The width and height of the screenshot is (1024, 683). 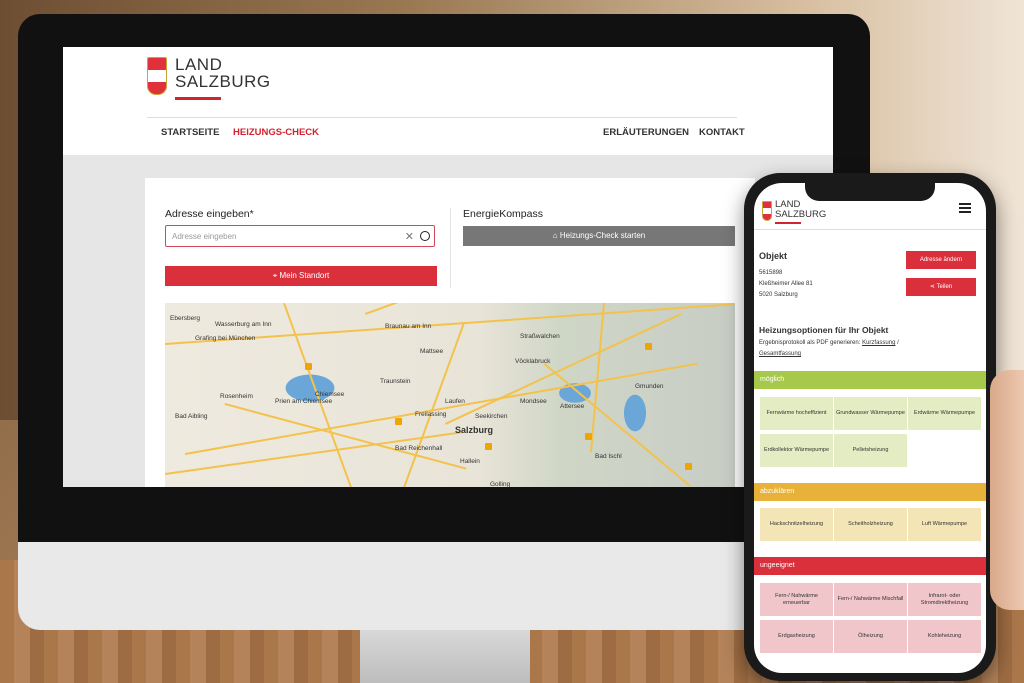 I want to click on header-divider, so click(x=870, y=229).